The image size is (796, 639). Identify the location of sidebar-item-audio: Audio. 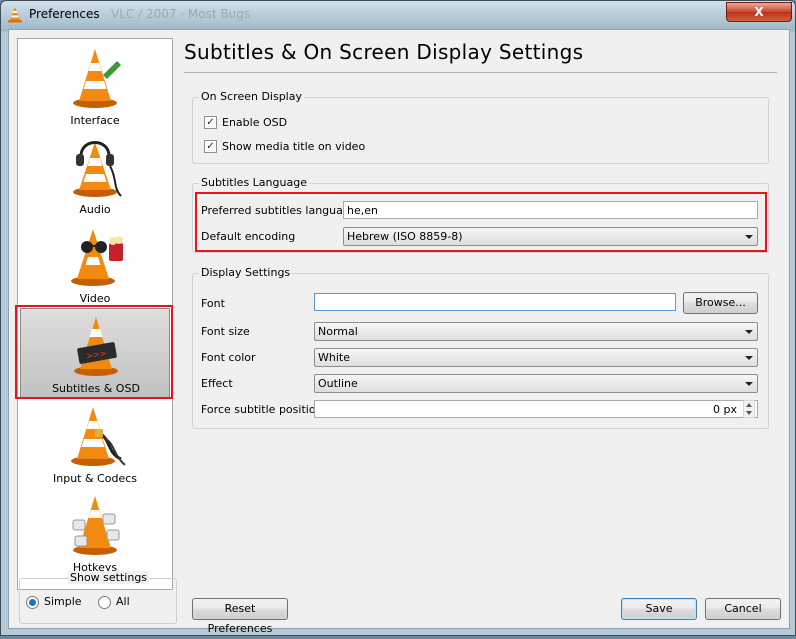
(95, 174).